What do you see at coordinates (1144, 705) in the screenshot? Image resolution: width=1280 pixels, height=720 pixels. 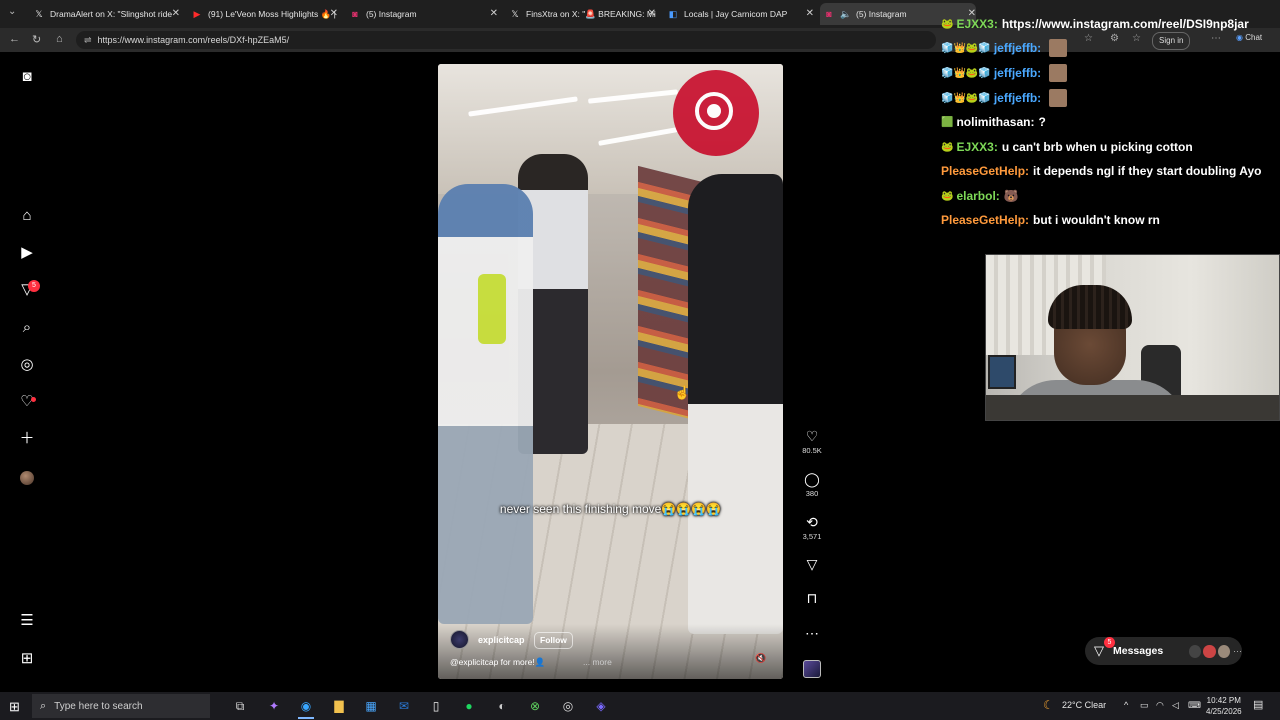 I see `battery-icon: ▭` at bounding box center [1144, 705].